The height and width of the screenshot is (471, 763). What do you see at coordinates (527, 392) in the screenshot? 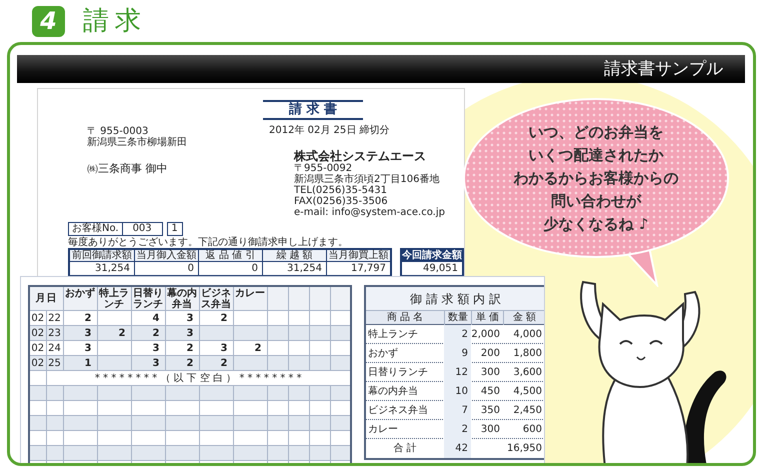
I see `table-cell-text: 4,500` at bounding box center [527, 392].